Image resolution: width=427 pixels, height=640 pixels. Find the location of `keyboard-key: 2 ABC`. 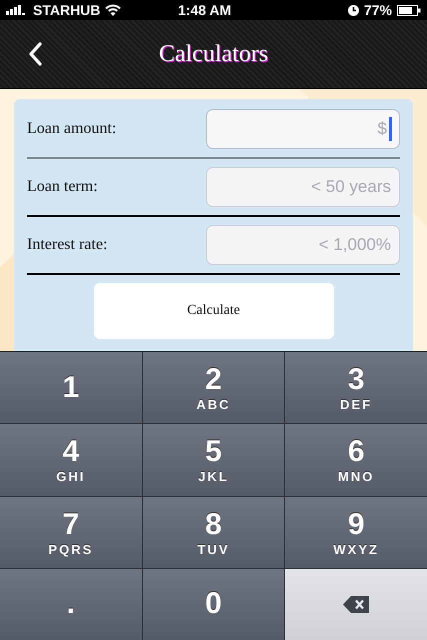

keyboard-key: 2 ABC is located at coordinates (213, 388).